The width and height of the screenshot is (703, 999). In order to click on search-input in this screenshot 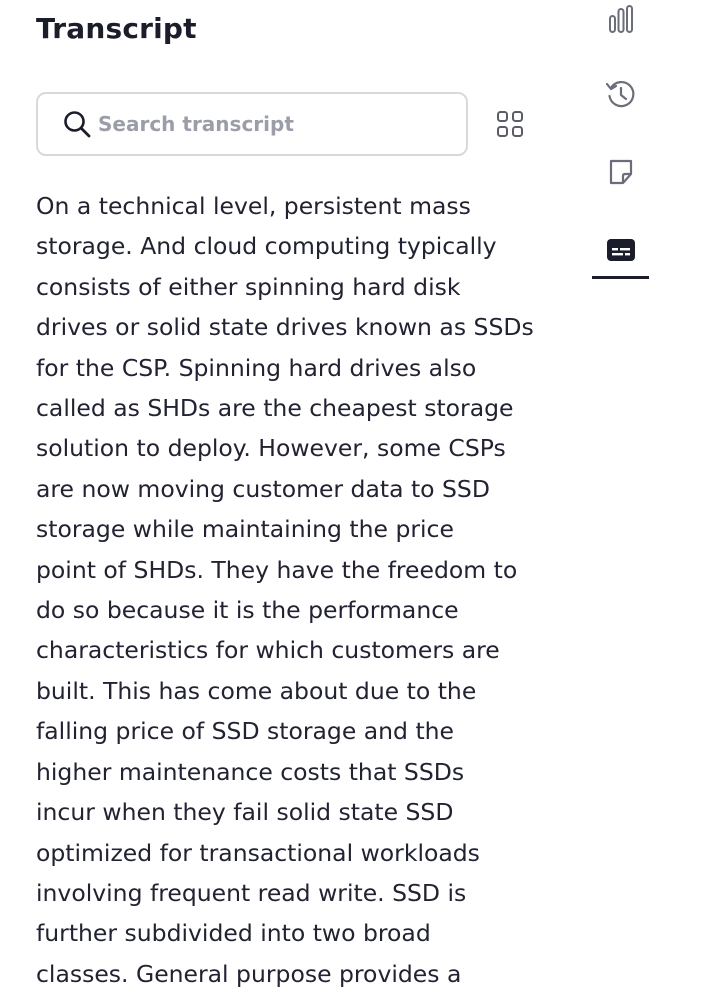, I will do `click(268, 124)`.